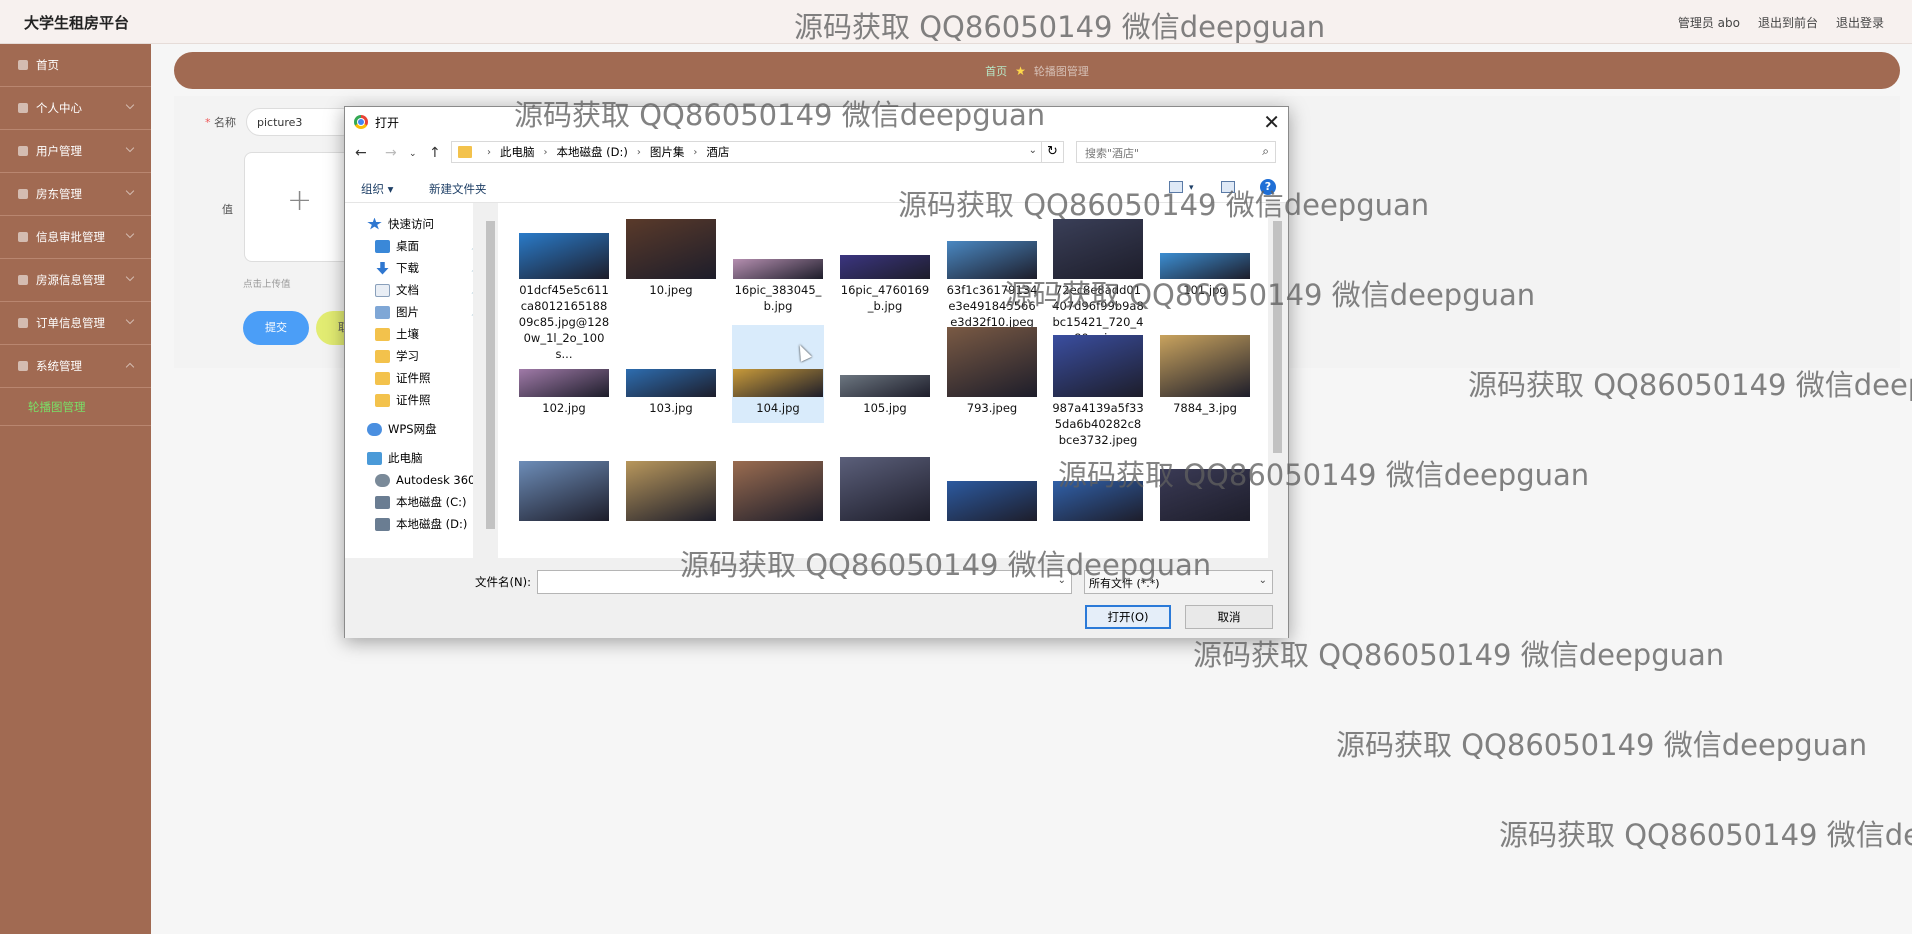 This screenshot has width=1912, height=934. Describe the element at coordinates (956, 22) in the screenshot. I see `top-bar: 大学生租房平台 管理员 abo 退出到前台 退出登录` at that location.